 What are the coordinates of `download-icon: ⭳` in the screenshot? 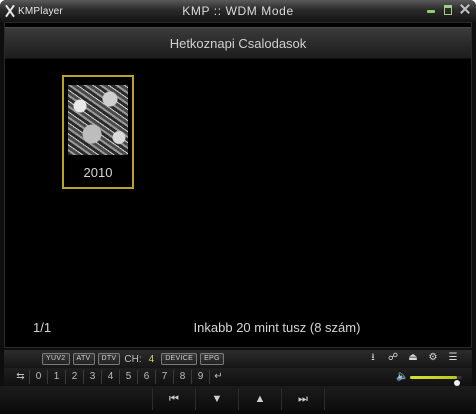 It's located at (373, 358).